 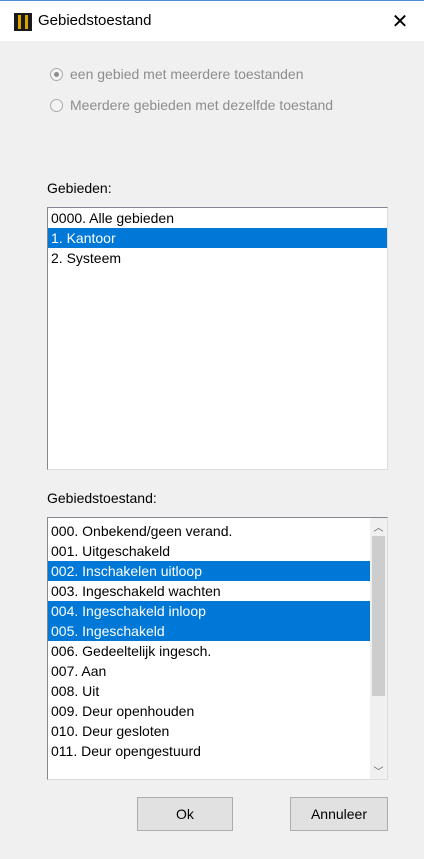 What do you see at coordinates (102, 498) in the screenshot?
I see `states-label: Gebiedstoestand:` at bounding box center [102, 498].